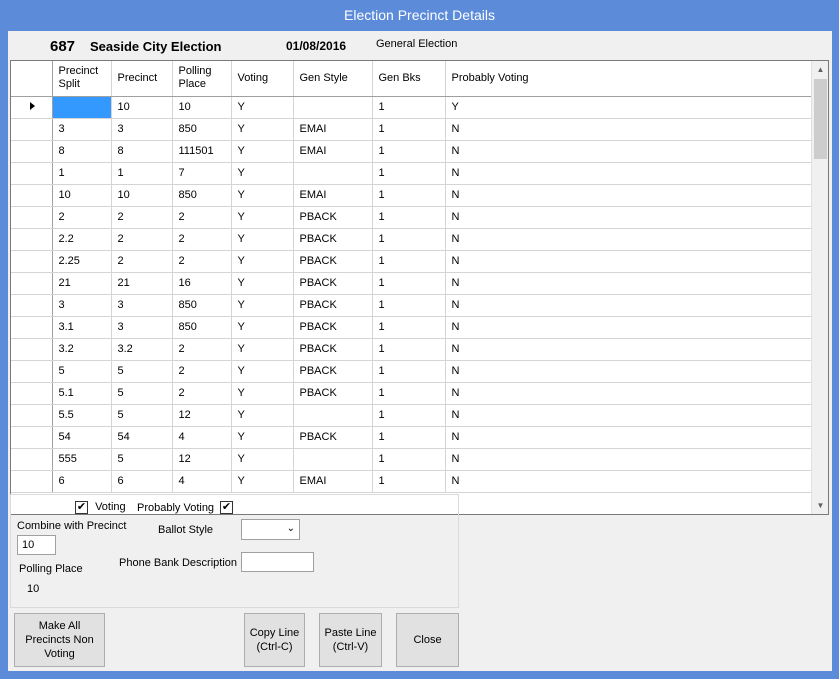 Image resolution: width=839 pixels, height=679 pixels. I want to click on cell-precinct-split: 2.2, so click(82, 239).